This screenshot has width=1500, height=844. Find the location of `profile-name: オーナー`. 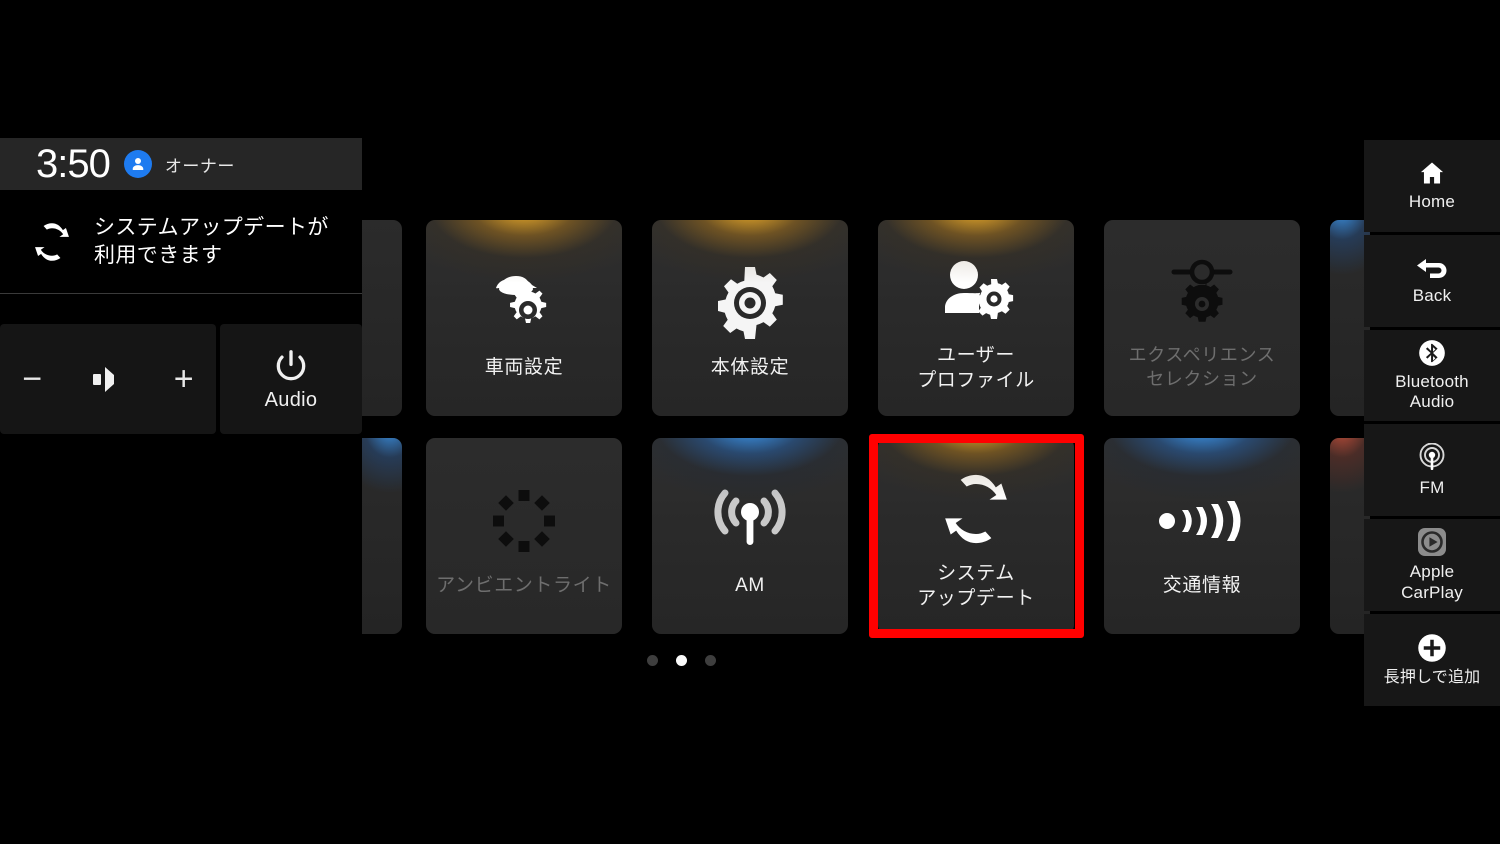

profile-name: オーナー is located at coordinates (199, 166).